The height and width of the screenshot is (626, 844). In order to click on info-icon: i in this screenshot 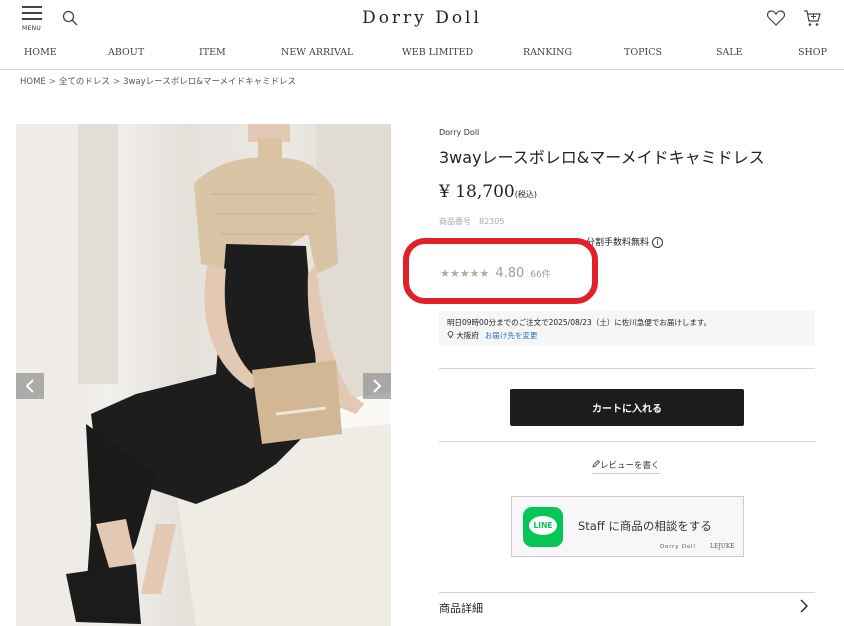, I will do `click(658, 242)`.